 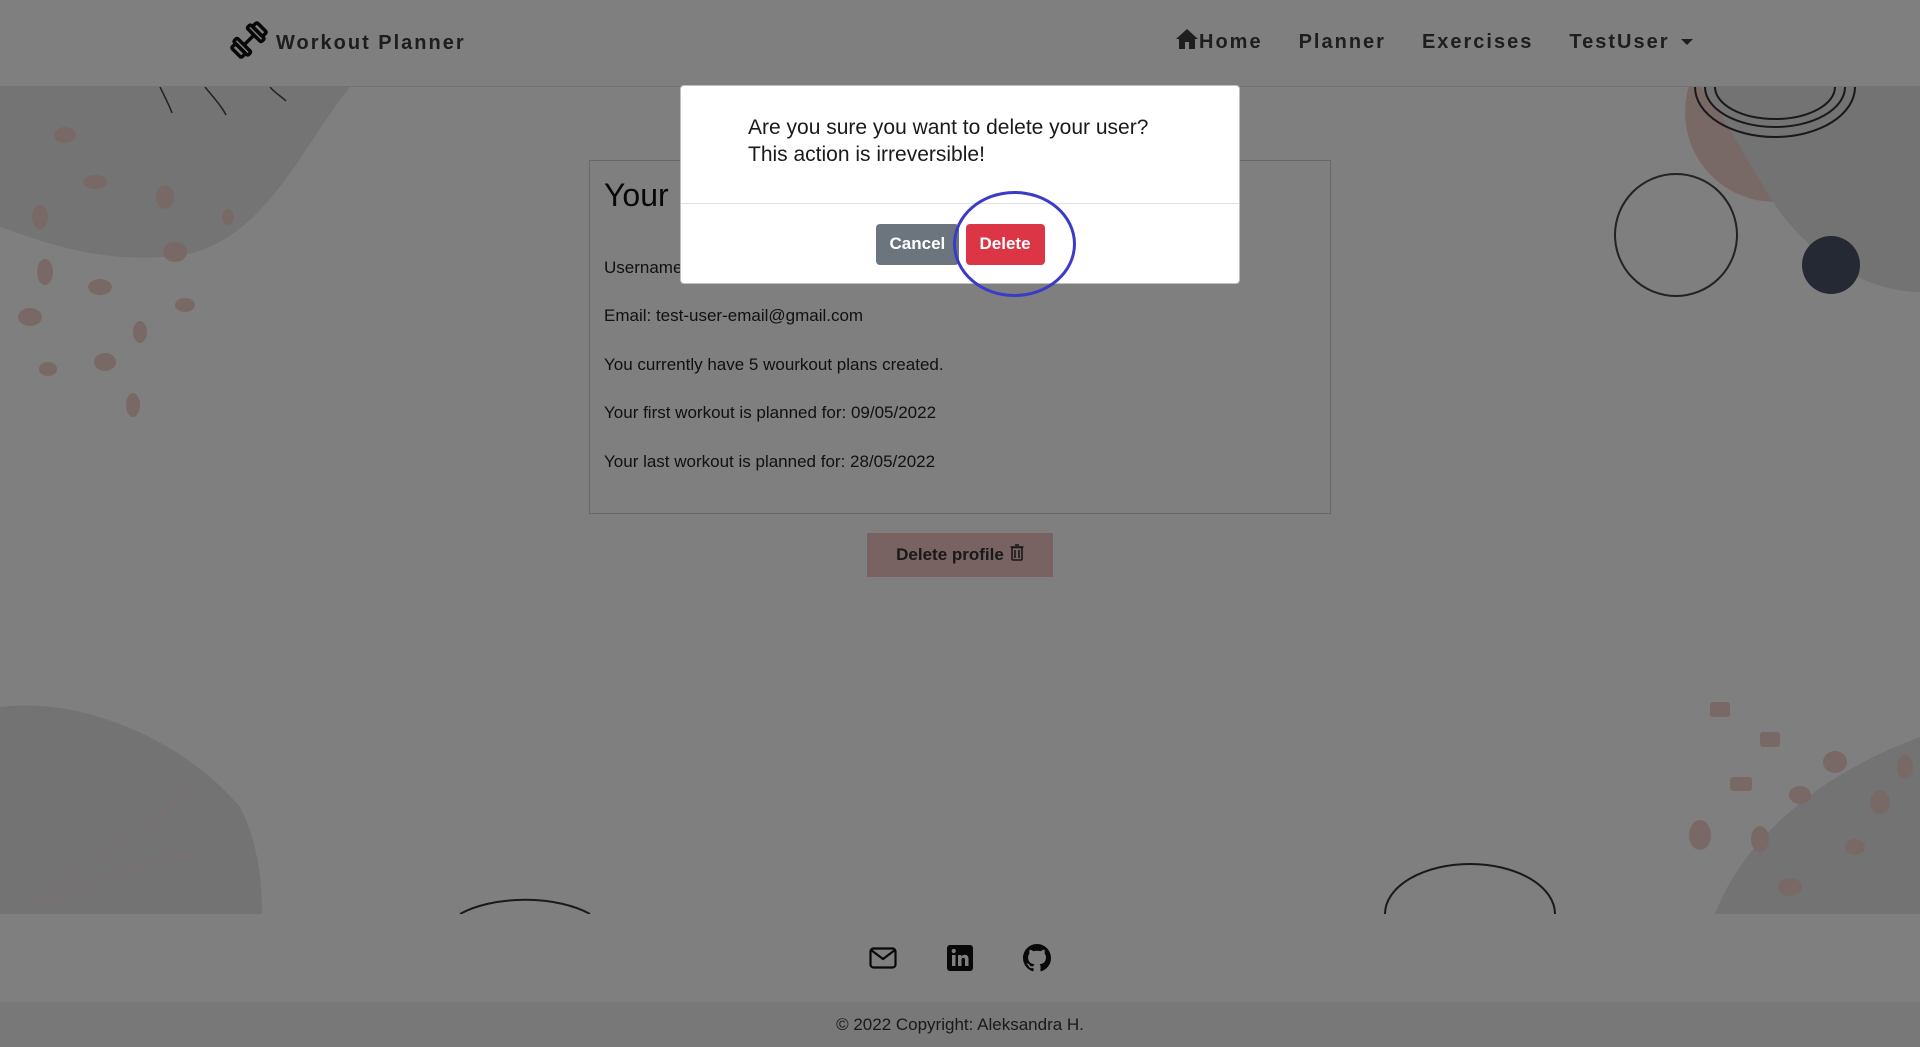 What do you see at coordinates (866, 154) in the screenshot?
I see `confirmation-message-line2: This action is irreversible!` at bounding box center [866, 154].